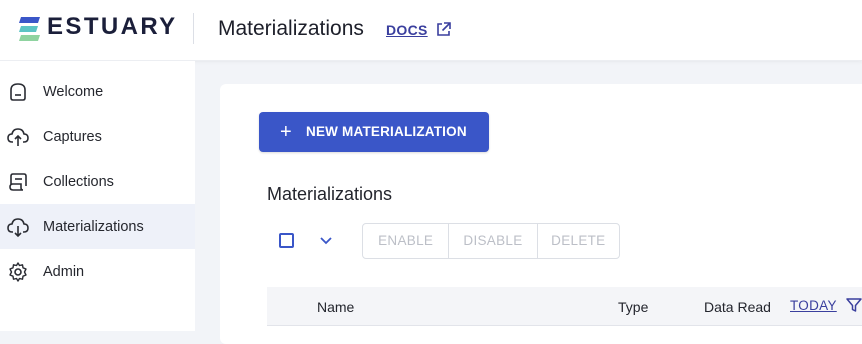 The image size is (862, 344). Describe the element at coordinates (291, 28) in the screenshot. I see `page-title: Materializations` at that location.